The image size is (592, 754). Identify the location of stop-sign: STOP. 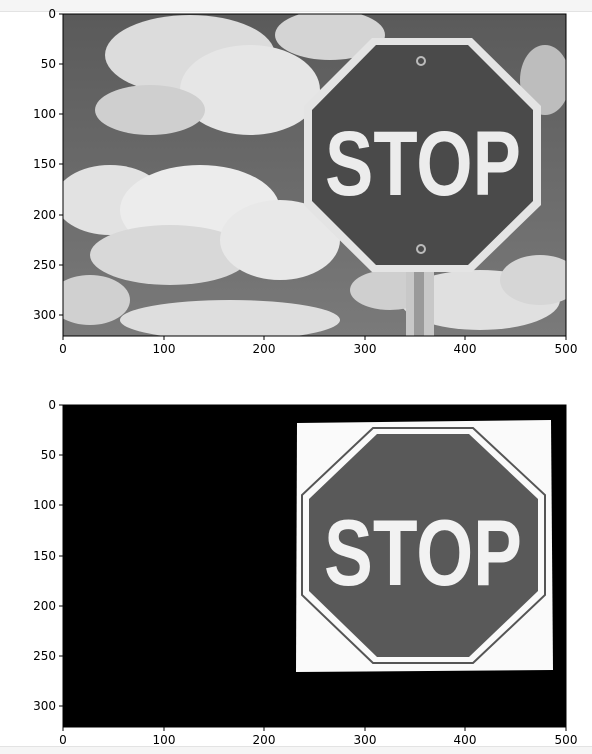
(422, 155).